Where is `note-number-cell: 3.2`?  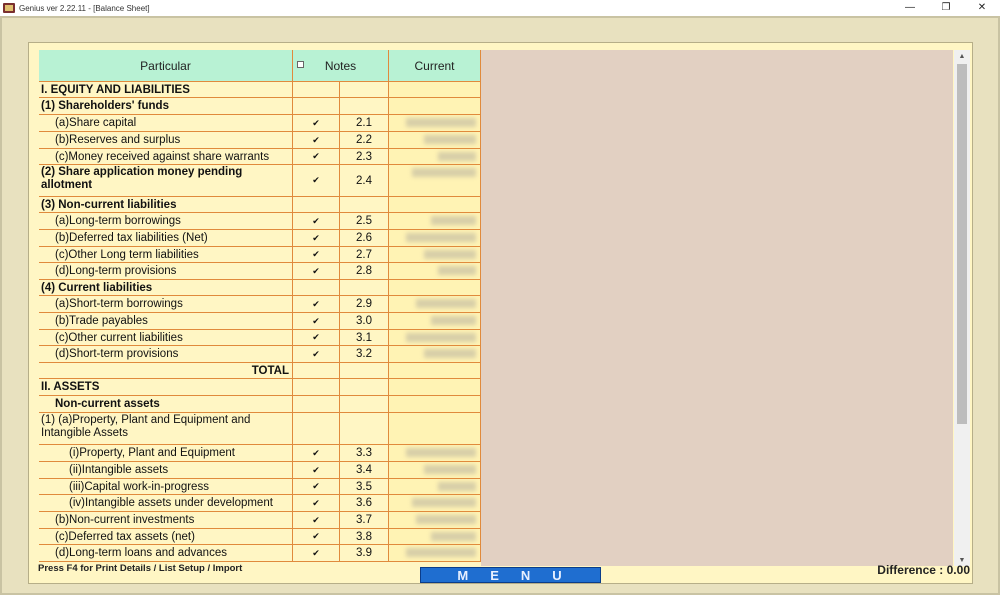
note-number-cell: 3.2 is located at coordinates (364, 354).